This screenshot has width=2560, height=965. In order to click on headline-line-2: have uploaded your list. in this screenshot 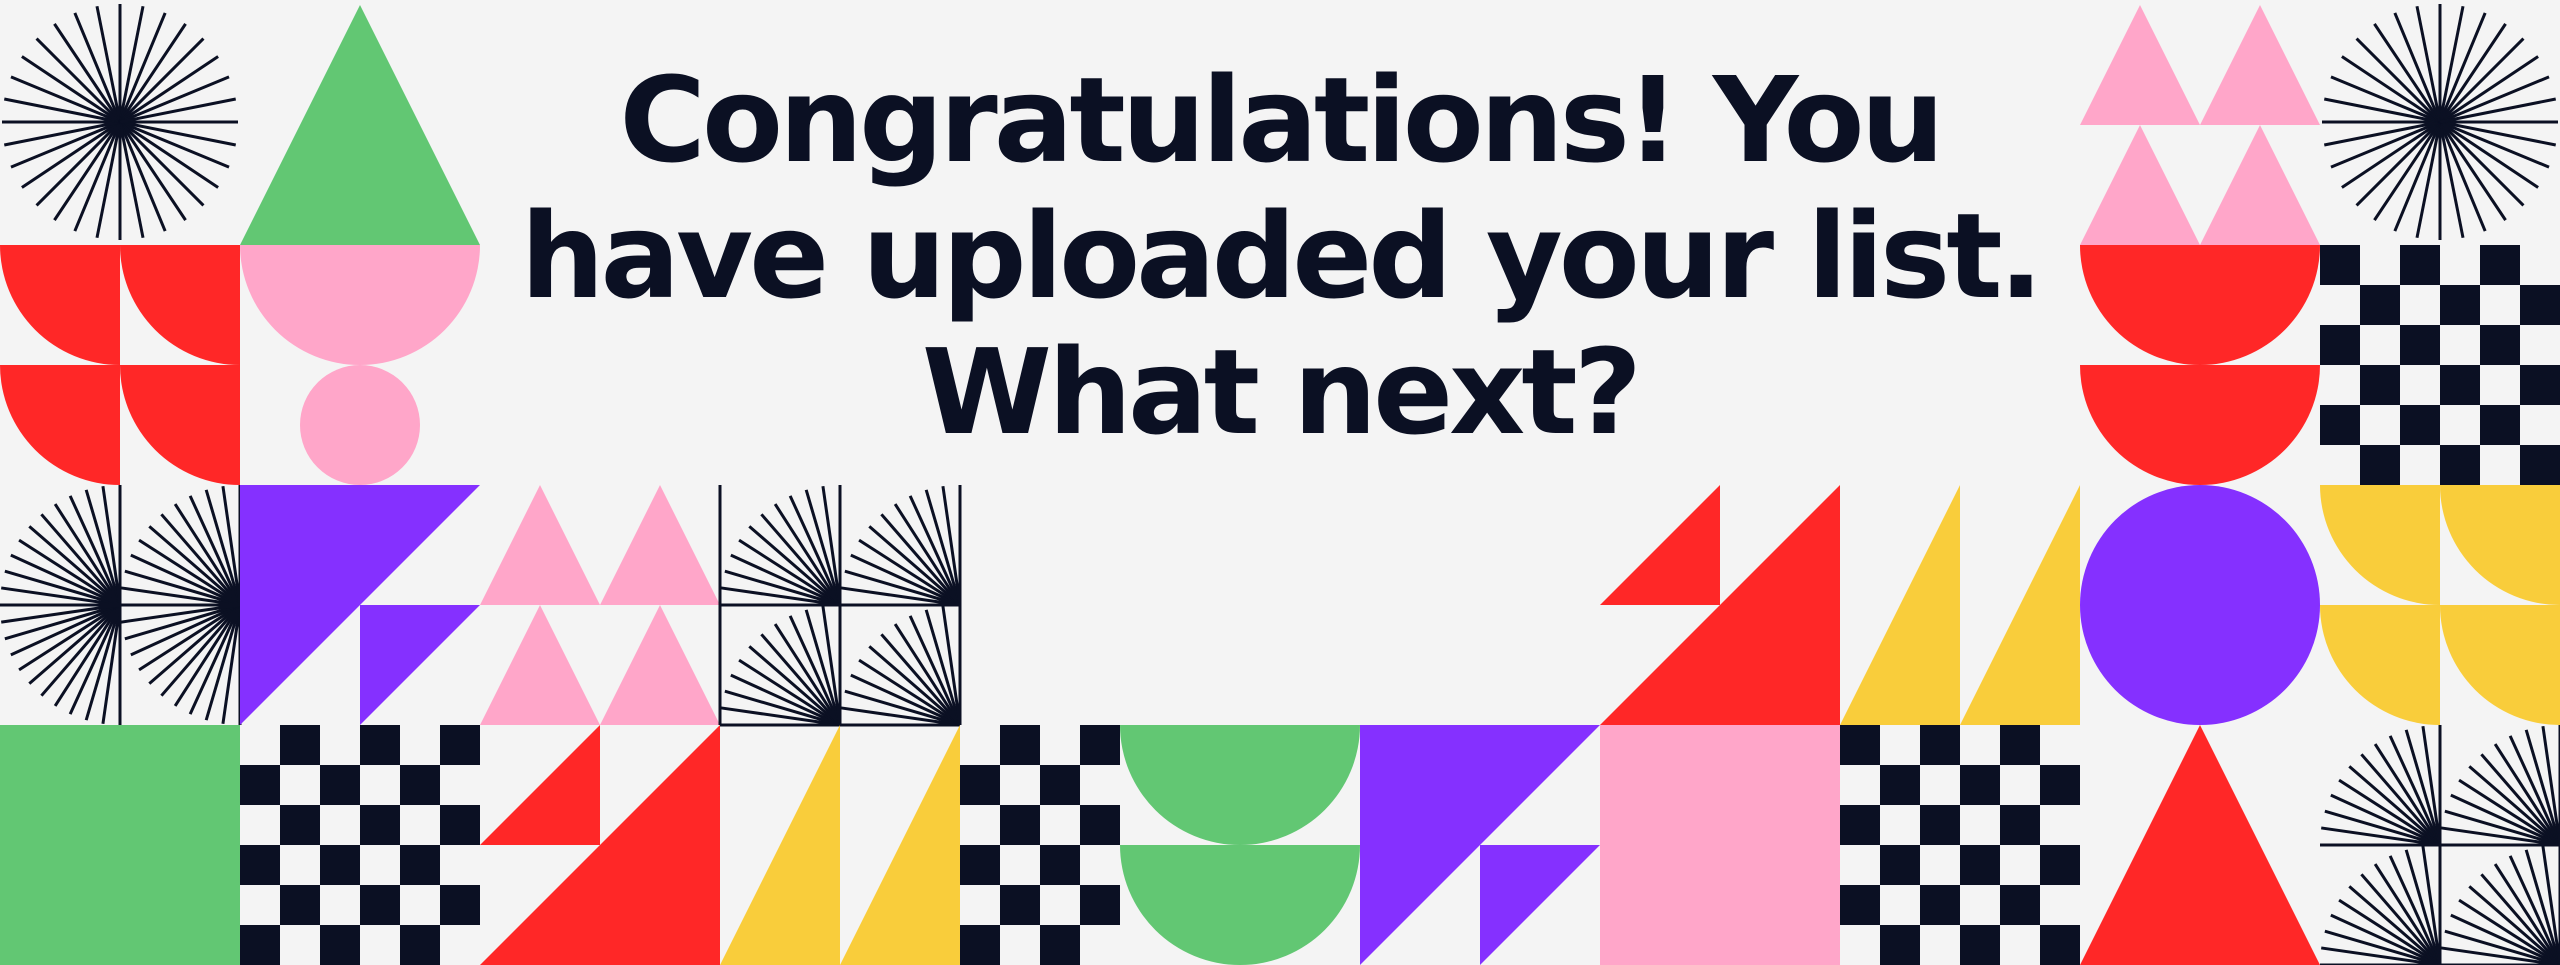, I will do `click(1282, 256)`.